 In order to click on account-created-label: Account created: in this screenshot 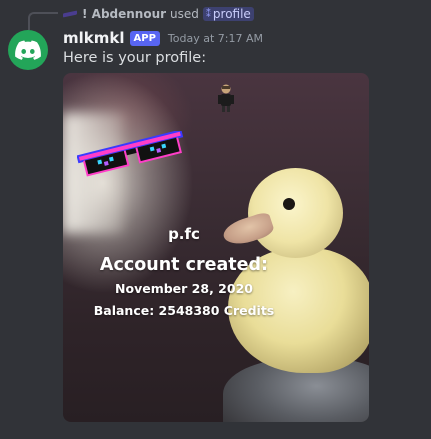, I will do `click(184, 265)`.